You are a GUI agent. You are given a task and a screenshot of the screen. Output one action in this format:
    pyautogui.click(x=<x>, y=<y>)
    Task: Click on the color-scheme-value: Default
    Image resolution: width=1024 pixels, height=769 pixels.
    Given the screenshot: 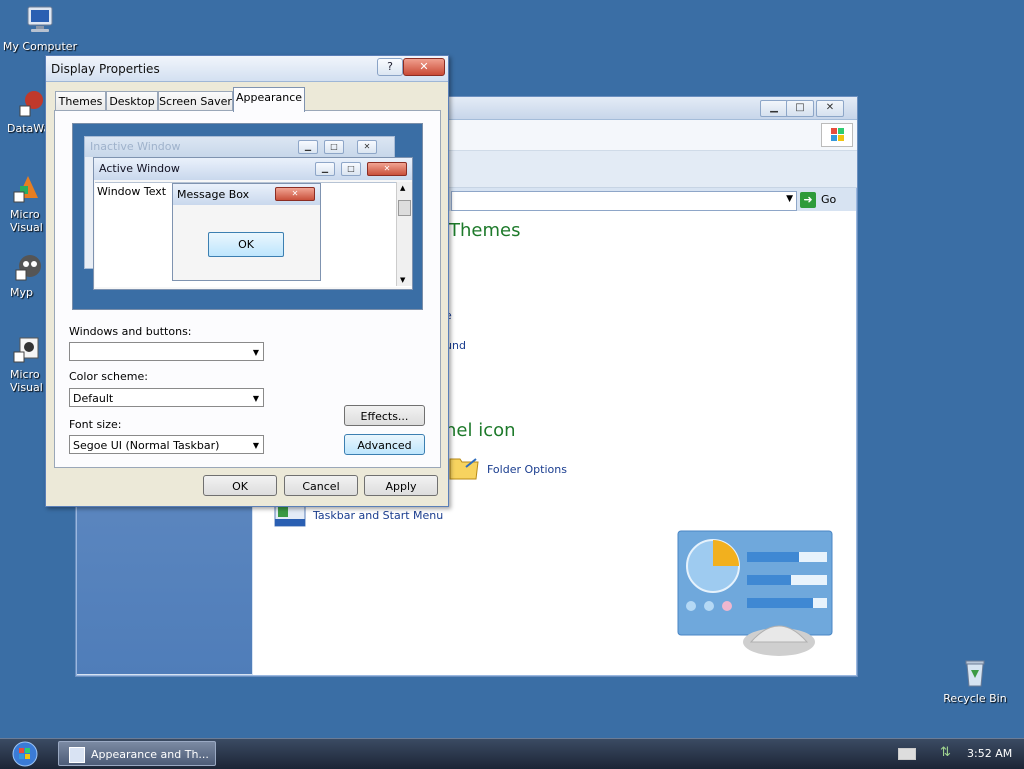 What is the action you would take?
    pyautogui.click(x=93, y=398)
    